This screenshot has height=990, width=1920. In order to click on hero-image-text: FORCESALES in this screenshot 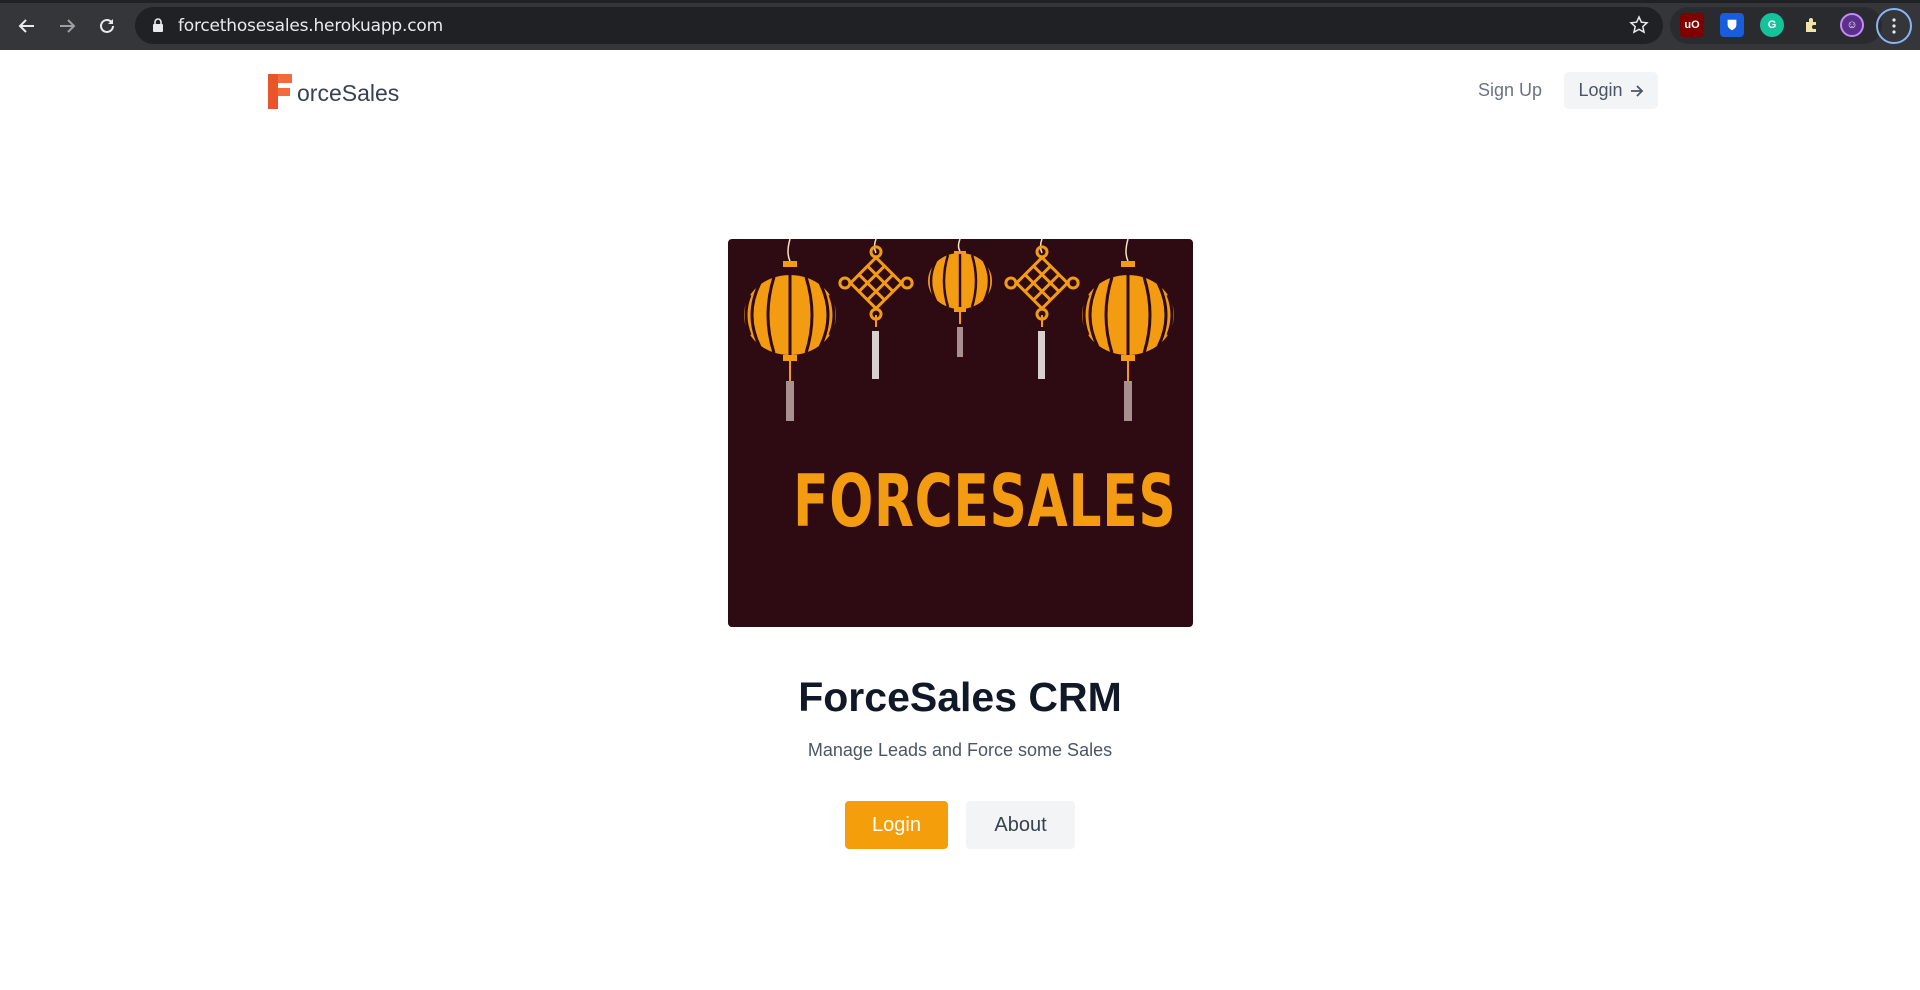, I will do `click(985, 501)`.